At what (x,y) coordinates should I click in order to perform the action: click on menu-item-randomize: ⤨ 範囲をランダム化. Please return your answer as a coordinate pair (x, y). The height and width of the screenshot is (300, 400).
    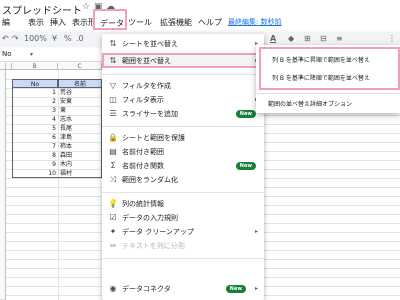
    Looking at the image, I should click on (183, 180).